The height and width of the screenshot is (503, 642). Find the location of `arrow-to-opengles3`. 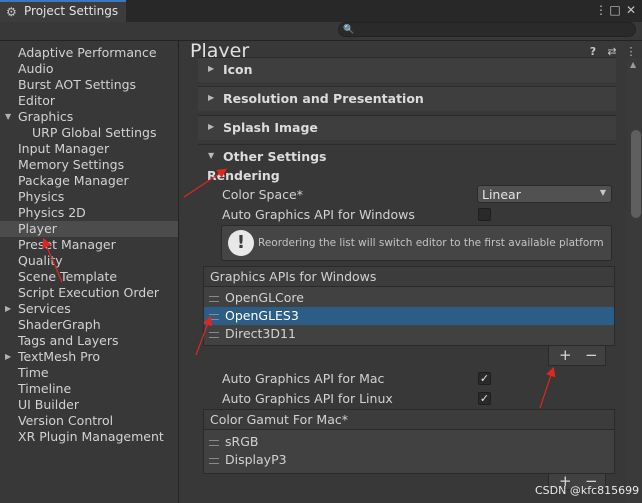

arrow-to-opengles3 is located at coordinates (203, 335).